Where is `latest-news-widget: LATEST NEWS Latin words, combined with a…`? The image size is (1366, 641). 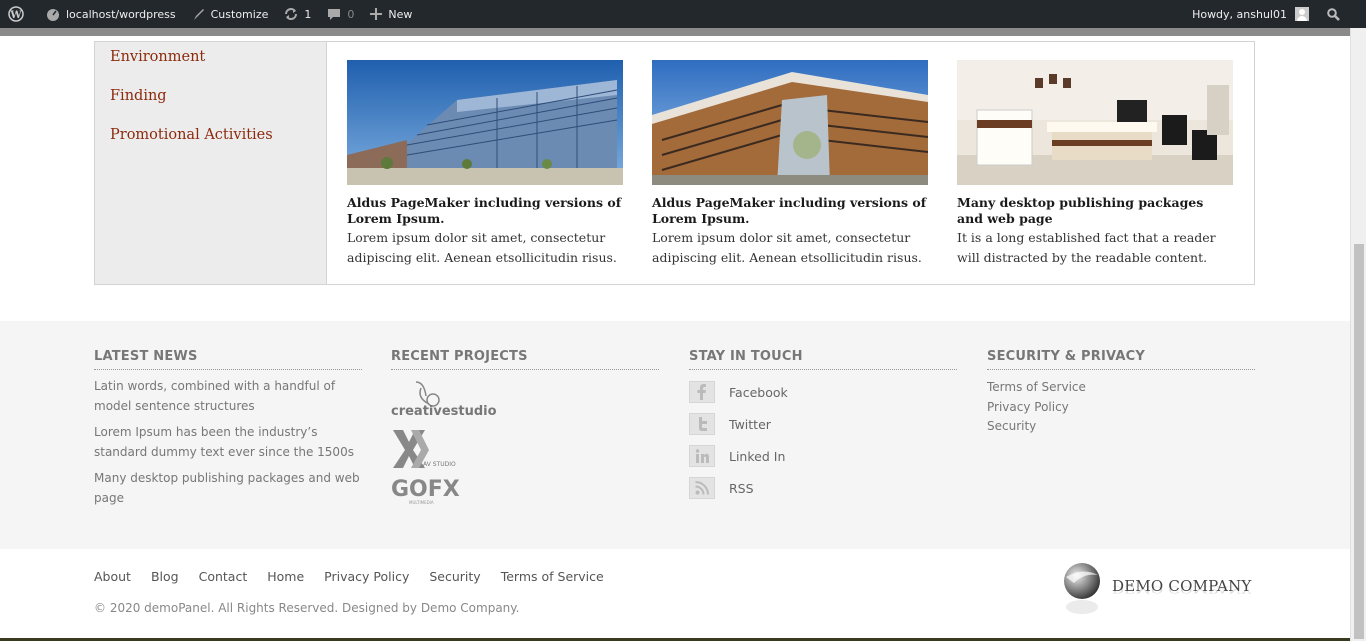
latest-news-widget: LATEST NEWS Latin words, combined with a… is located at coordinates (228, 428).